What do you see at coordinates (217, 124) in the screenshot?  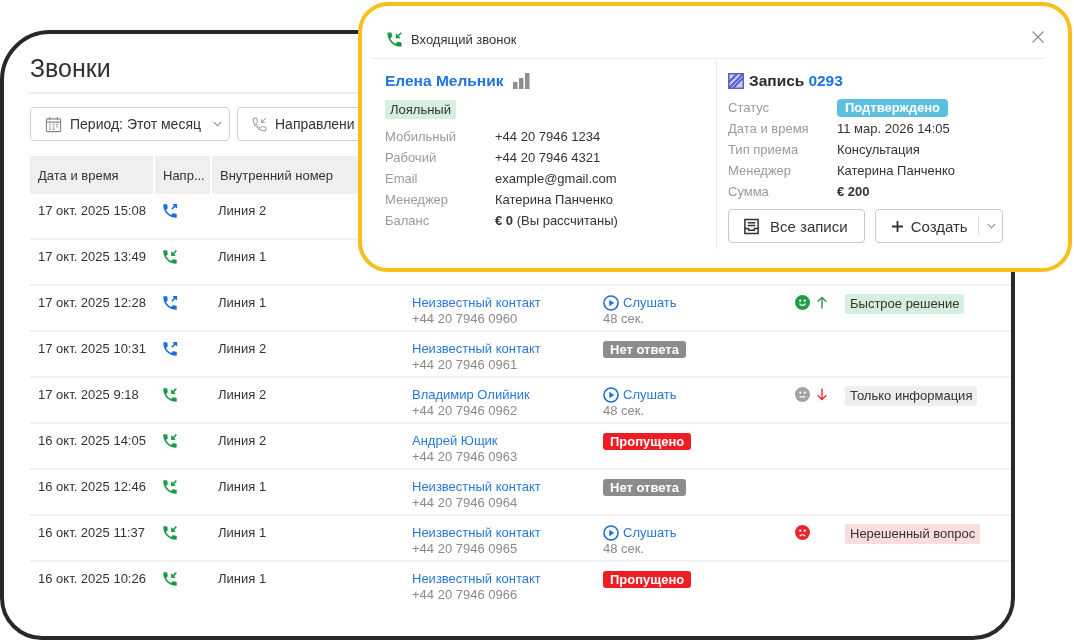 I see `chevron-down-icon` at bounding box center [217, 124].